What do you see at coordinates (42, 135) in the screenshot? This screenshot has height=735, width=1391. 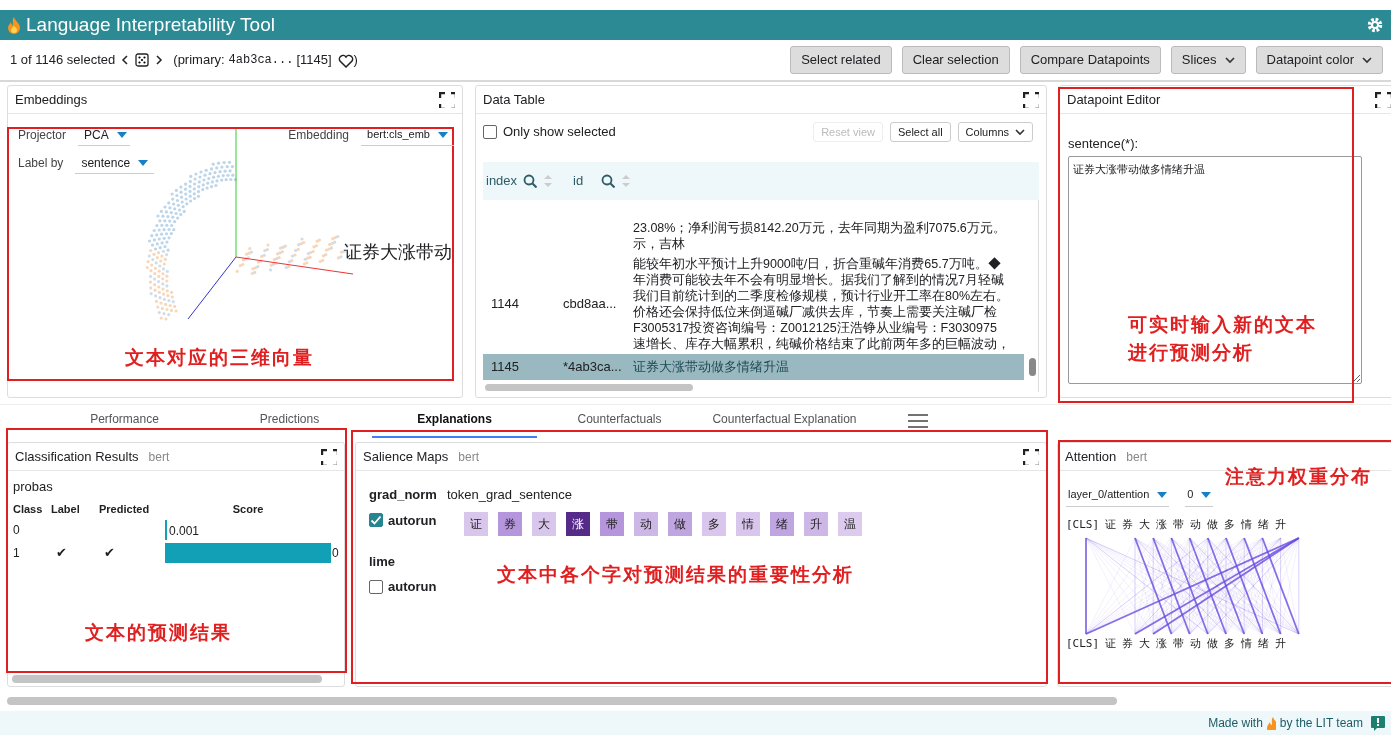 I see `field-label: Projector` at bounding box center [42, 135].